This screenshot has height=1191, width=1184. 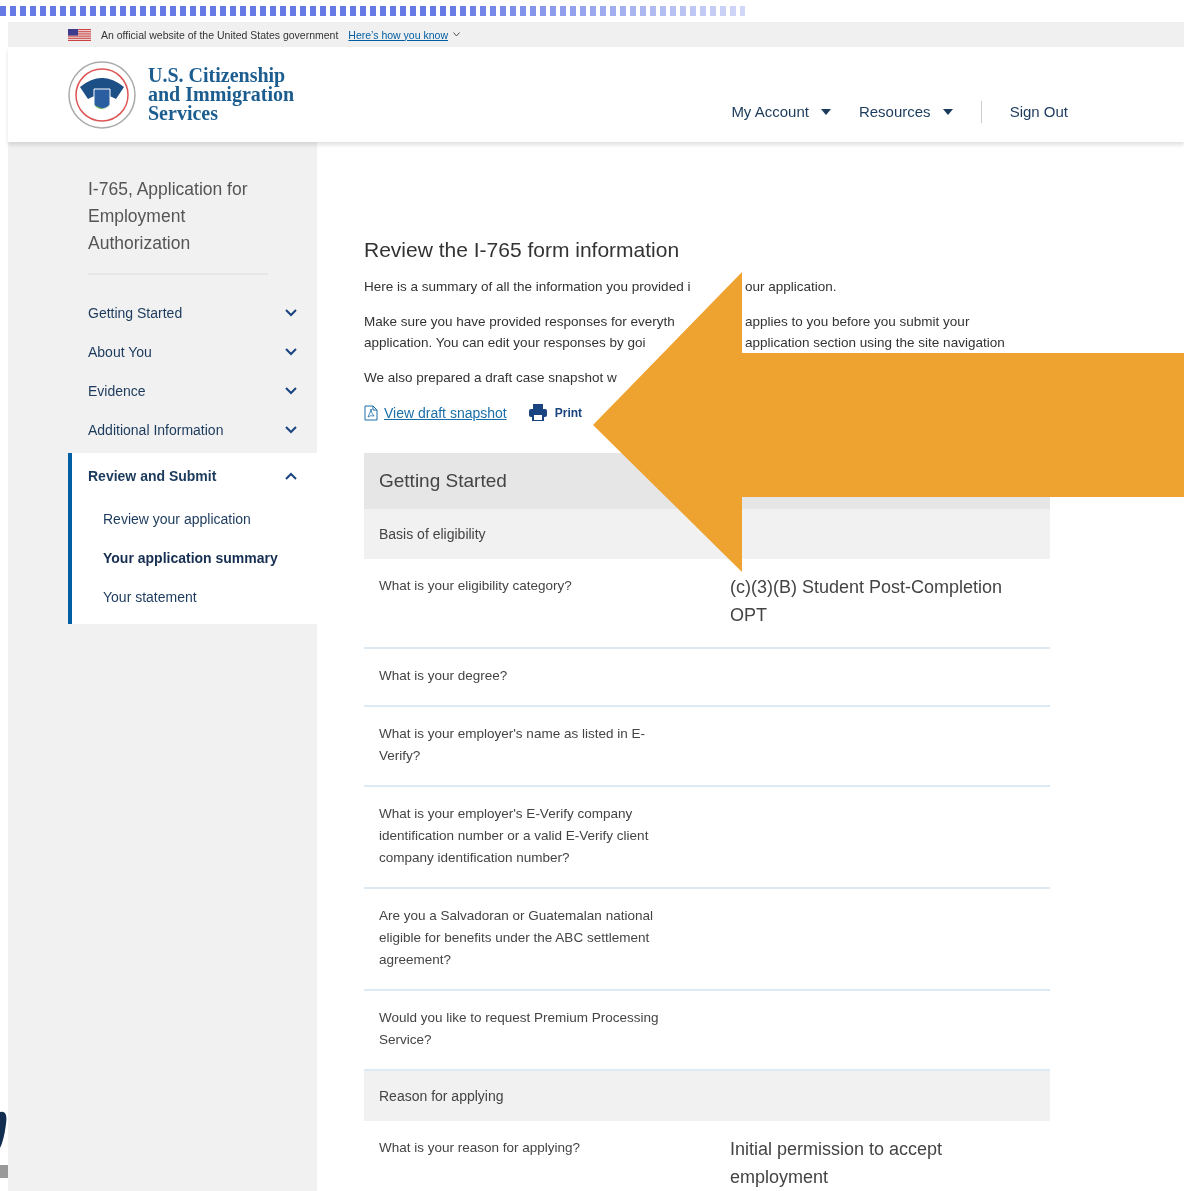 I want to click on question-text: What is your employer's name as listed in E-Verify?, so click(x=512, y=745).